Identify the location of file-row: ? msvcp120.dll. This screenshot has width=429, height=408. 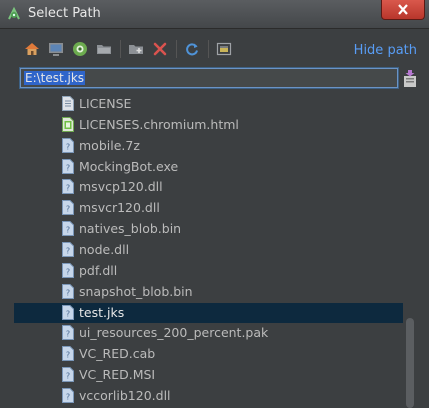
(208, 187).